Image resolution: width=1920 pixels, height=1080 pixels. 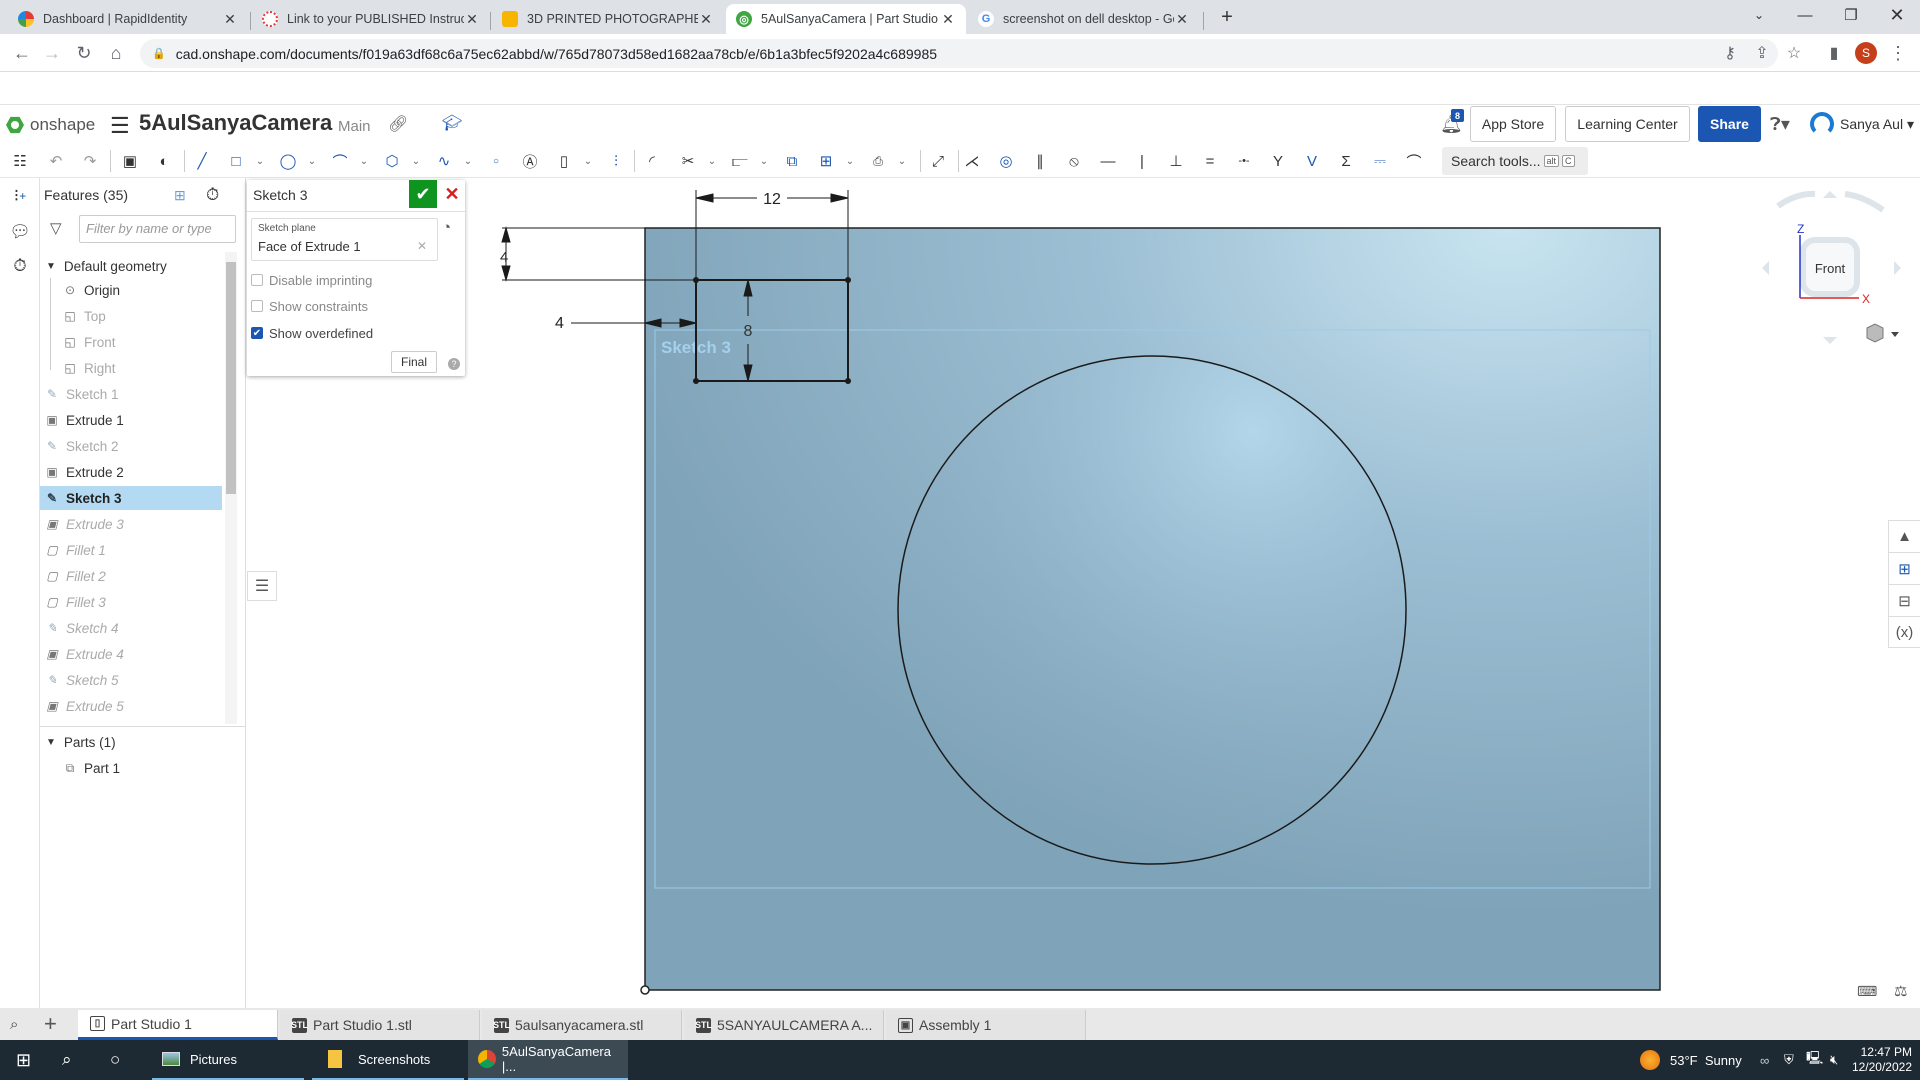 What do you see at coordinates (444, 161) in the screenshot?
I see `spline-tool-icon: ∿` at bounding box center [444, 161].